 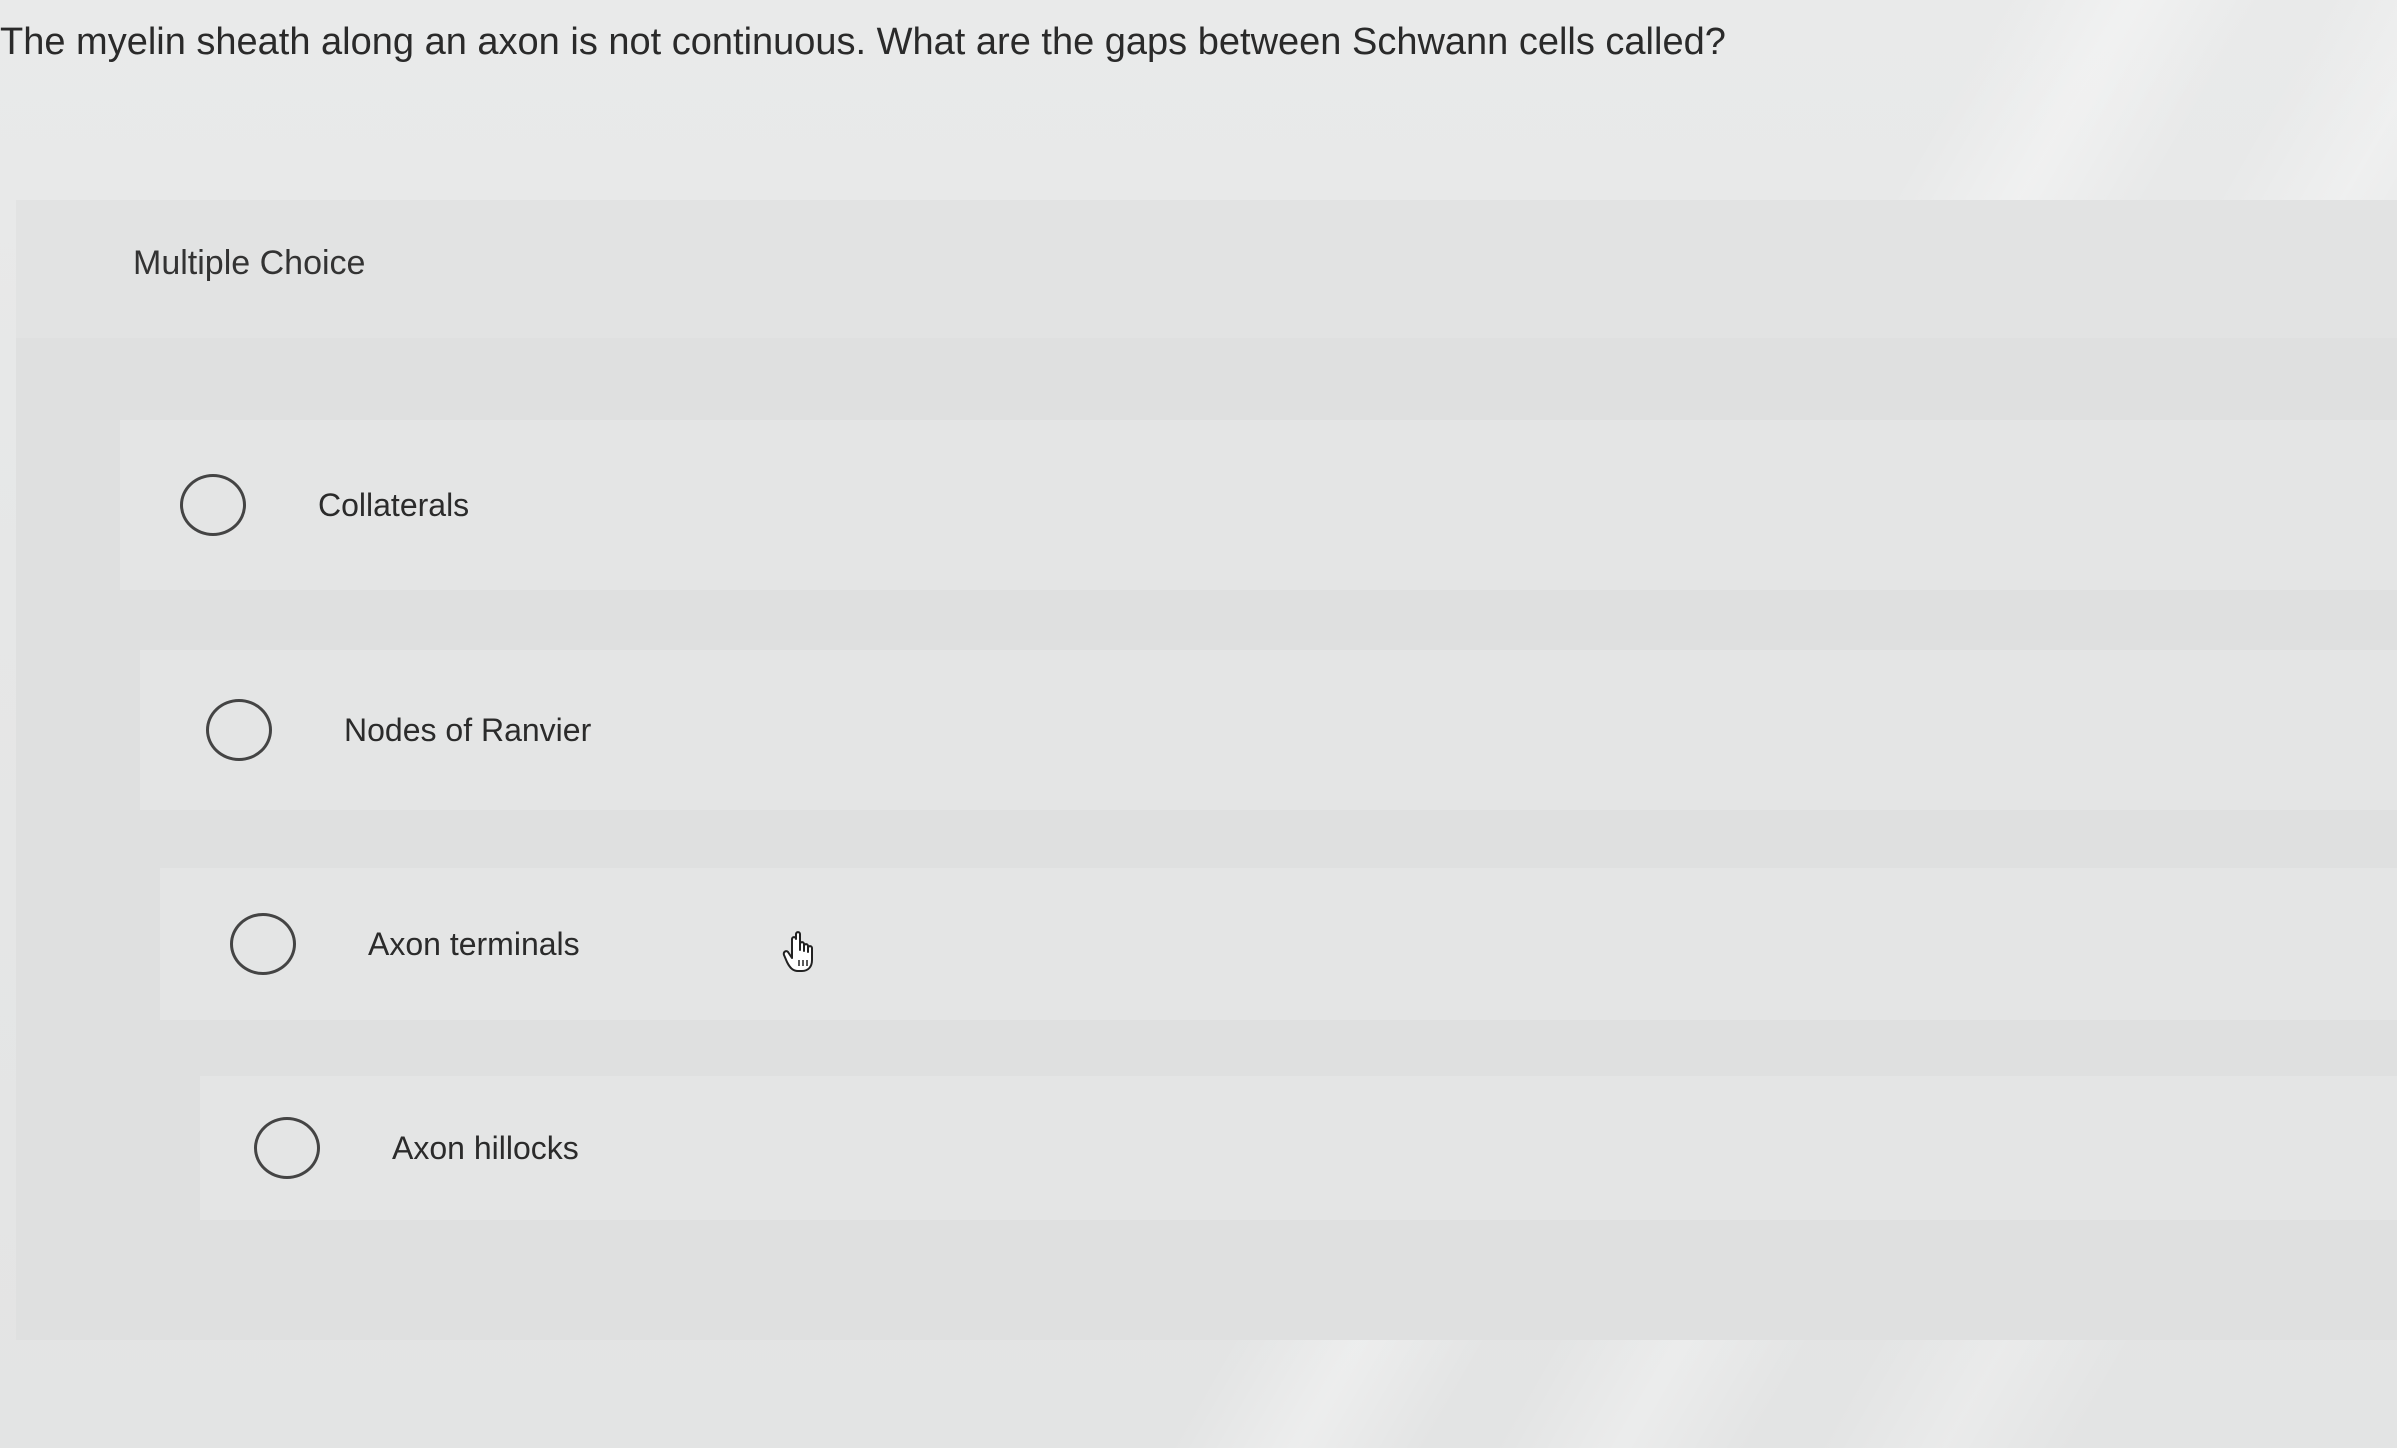 I want to click on option-axon-hillocks: Axon hillocks, so click(x=1298, y=1148).